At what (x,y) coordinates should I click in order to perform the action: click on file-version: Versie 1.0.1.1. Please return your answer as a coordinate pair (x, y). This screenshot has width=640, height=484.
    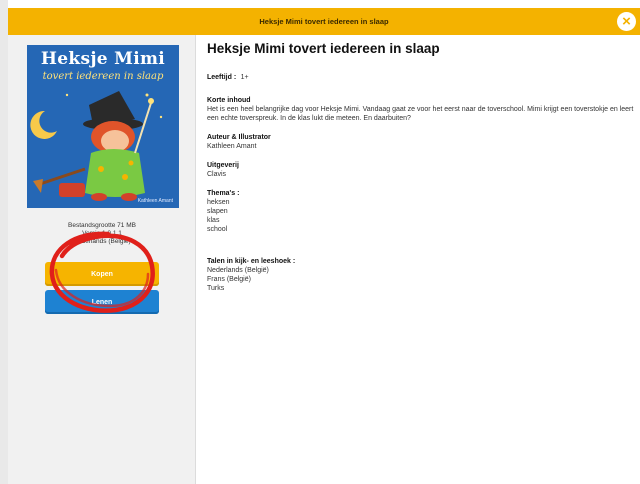
    Looking at the image, I should click on (102, 233).